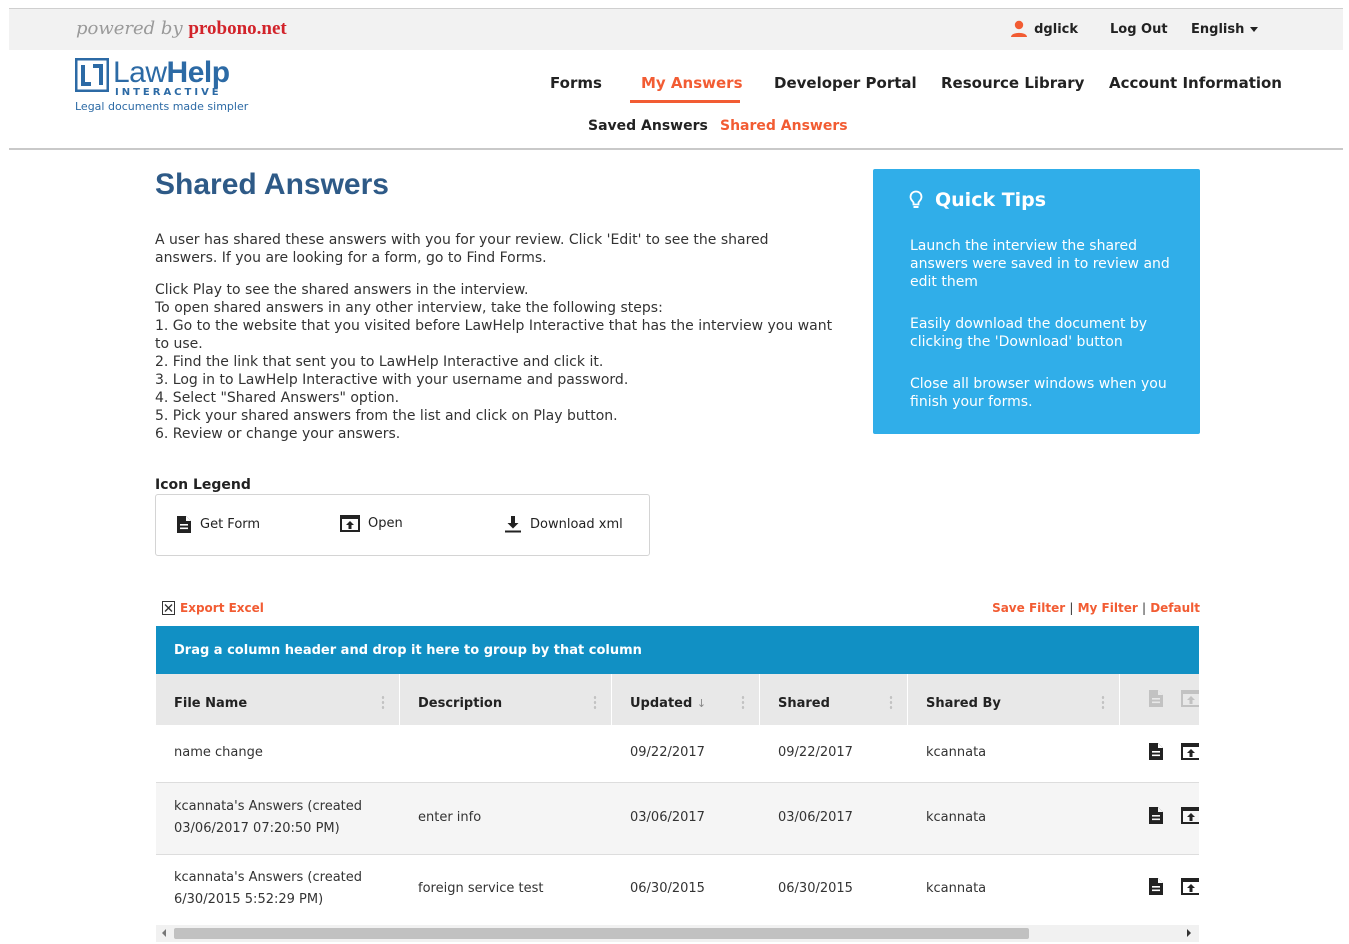 Image resolution: width=1349 pixels, height=944 pixels. I want to click on excel-icon, so click(168, 608).